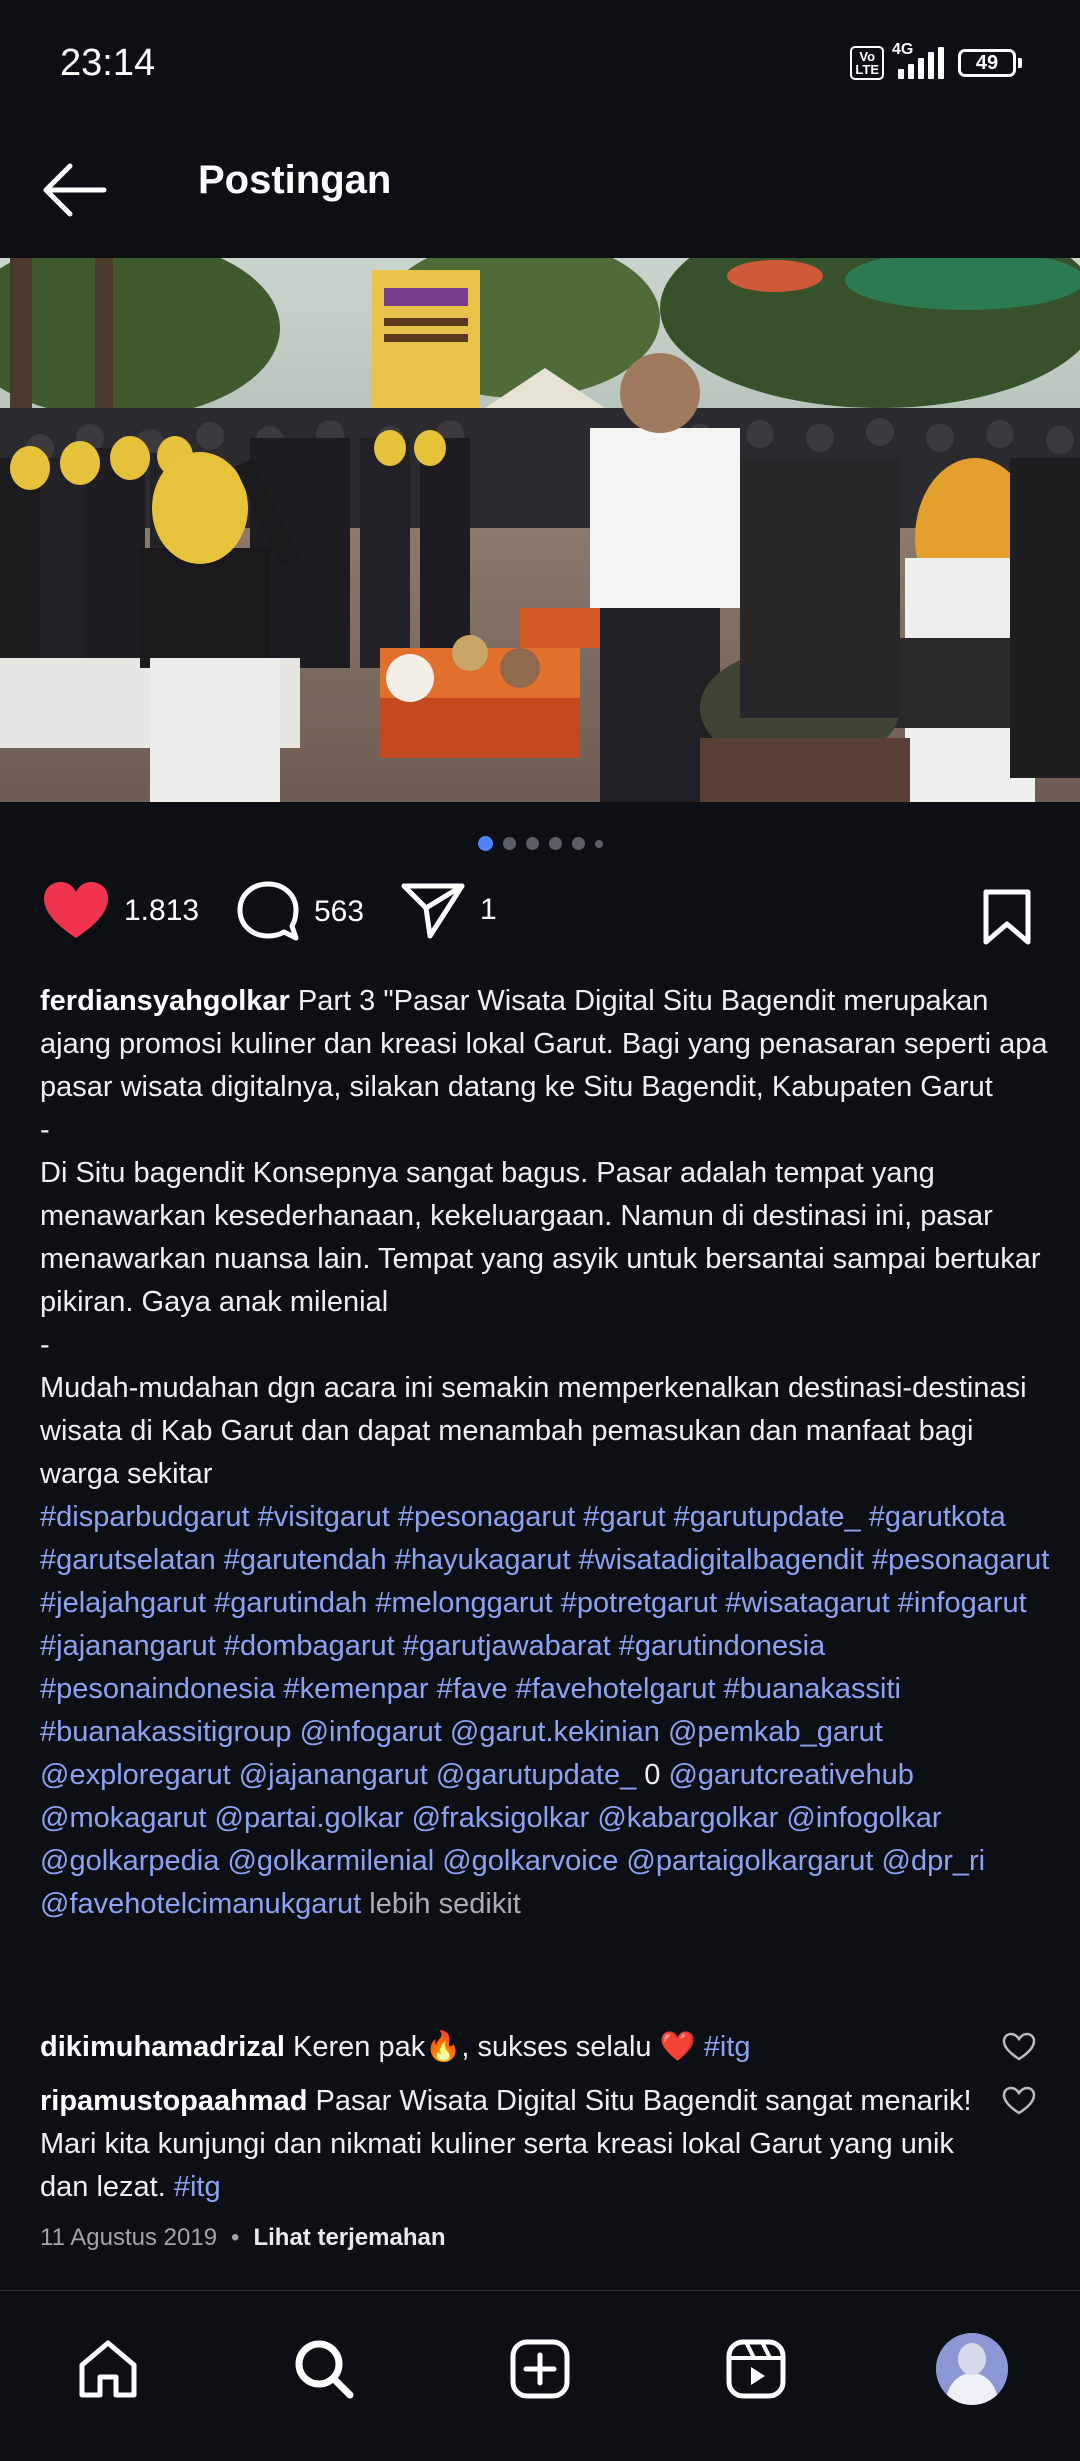 Image resolution: width=1080 pixels, height=2461 pixels. I want to click on carousel-dot-active, so click(485, 843).